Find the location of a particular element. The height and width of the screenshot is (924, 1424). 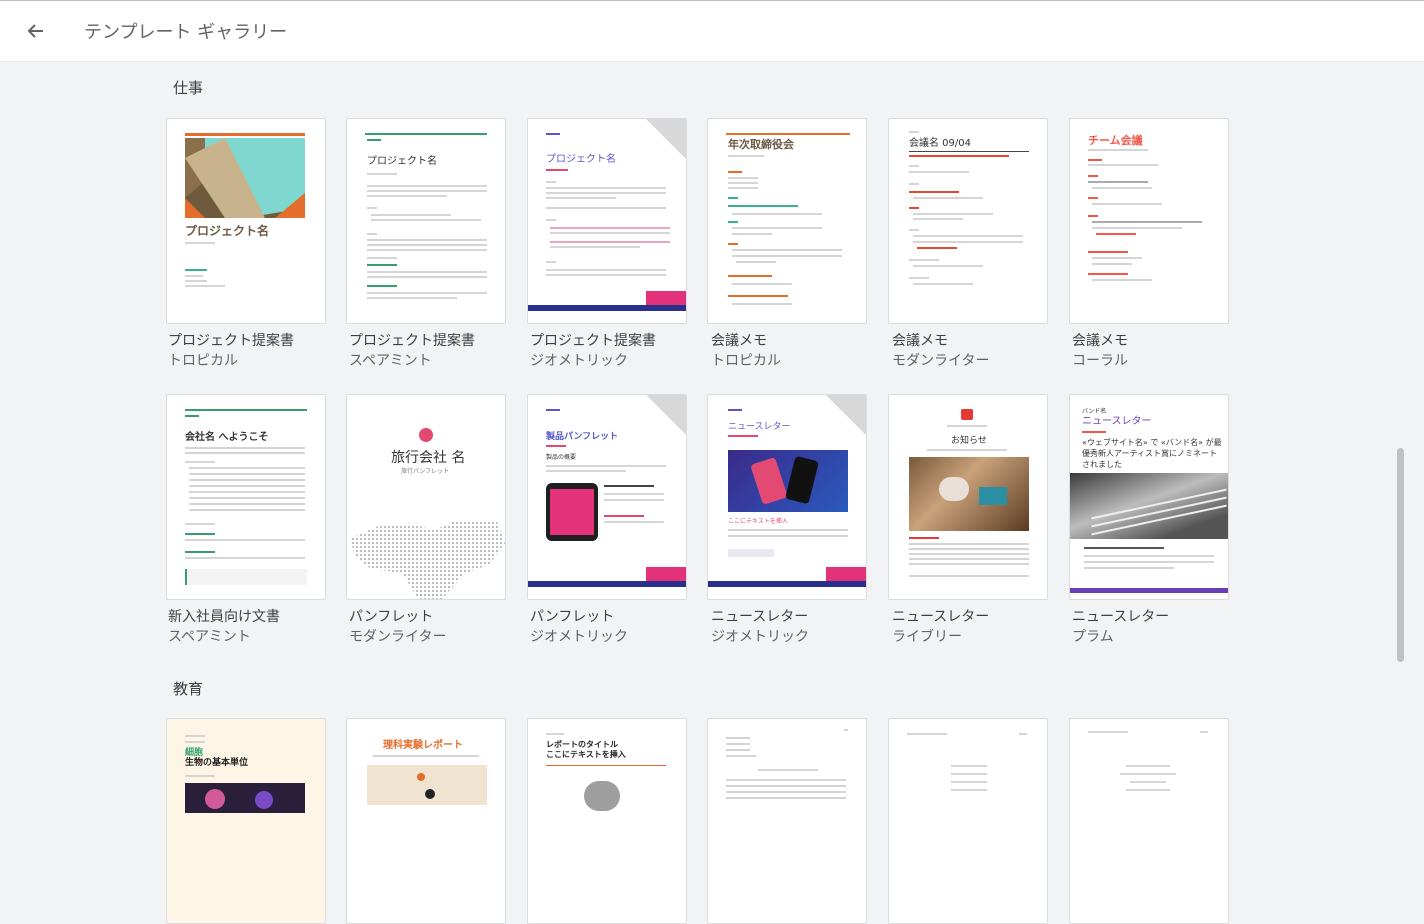

thumb-kicker: 細胞 is located at coordinates (194, 753).